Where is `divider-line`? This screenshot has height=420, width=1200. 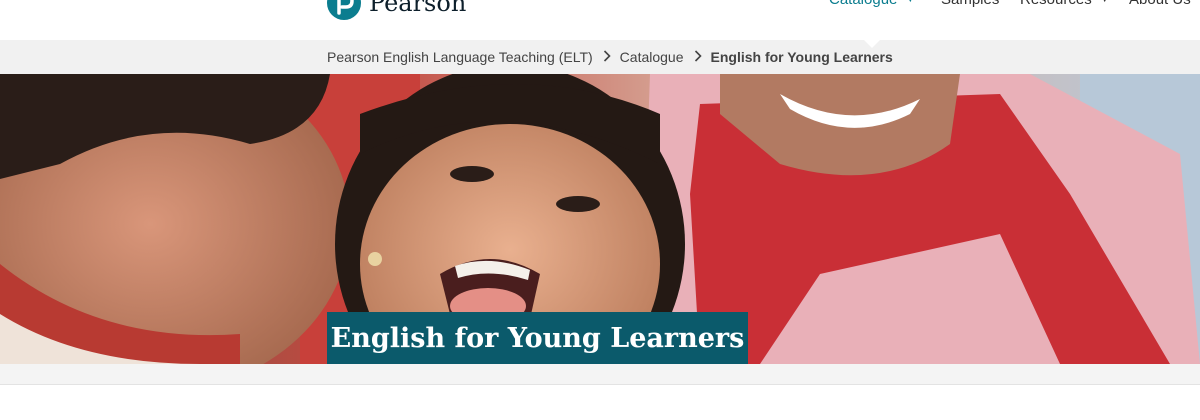 divider-line is located at coordinates (600, 384).